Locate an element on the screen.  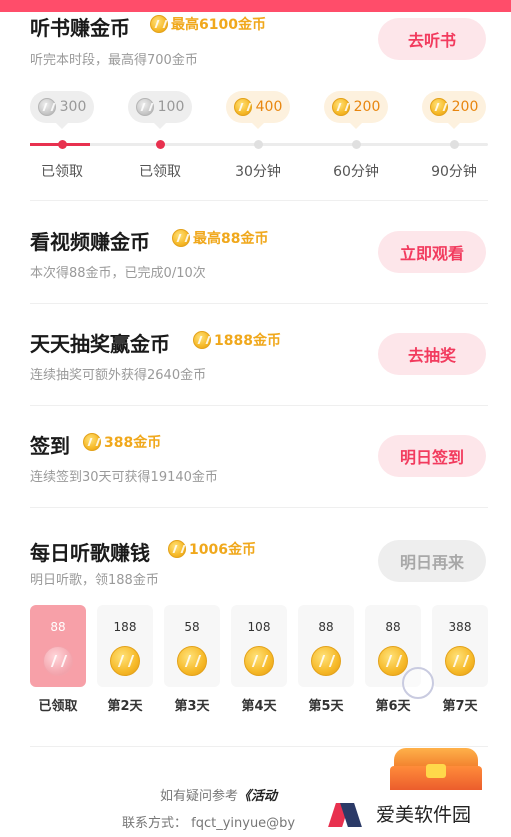
watch-video-button: 立即观看 is located at coordinates (432, 252).